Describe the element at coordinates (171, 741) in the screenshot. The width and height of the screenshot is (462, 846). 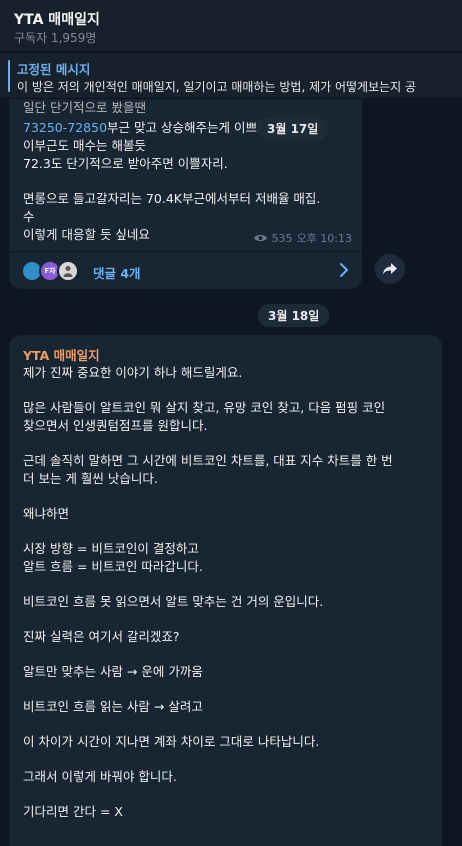
I see `message-line: 이 차이가 시간이 지나면 계좌 차이로 그대로 나타납니다.` at that location.